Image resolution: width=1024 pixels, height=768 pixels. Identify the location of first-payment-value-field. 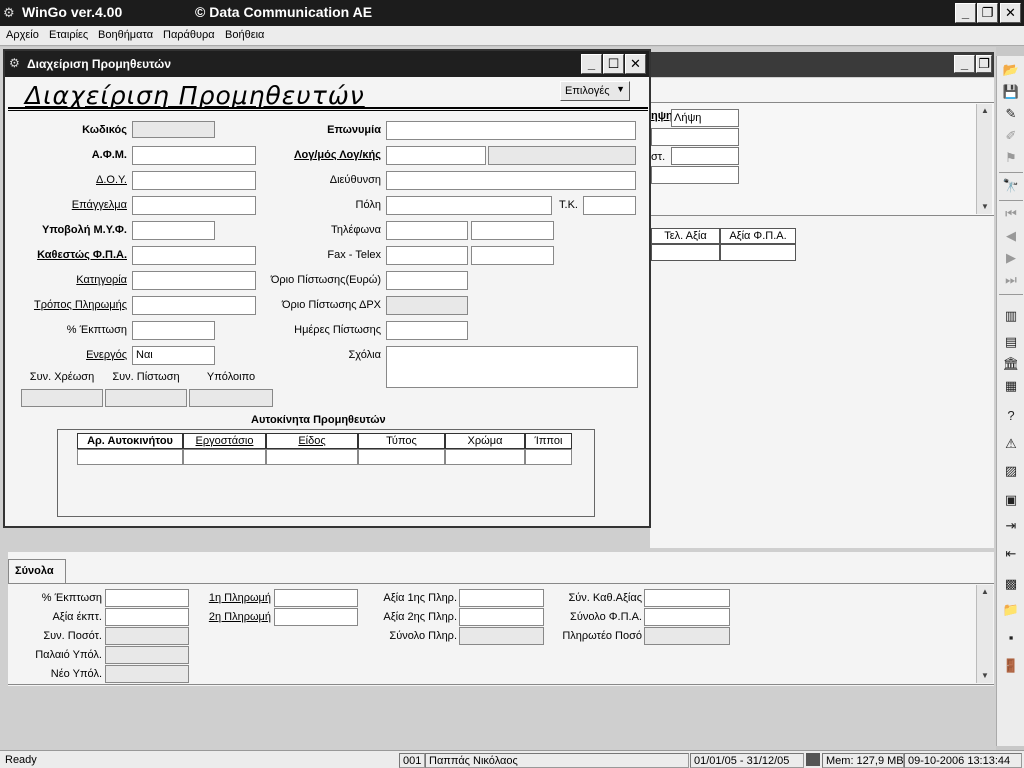
(501, 598).